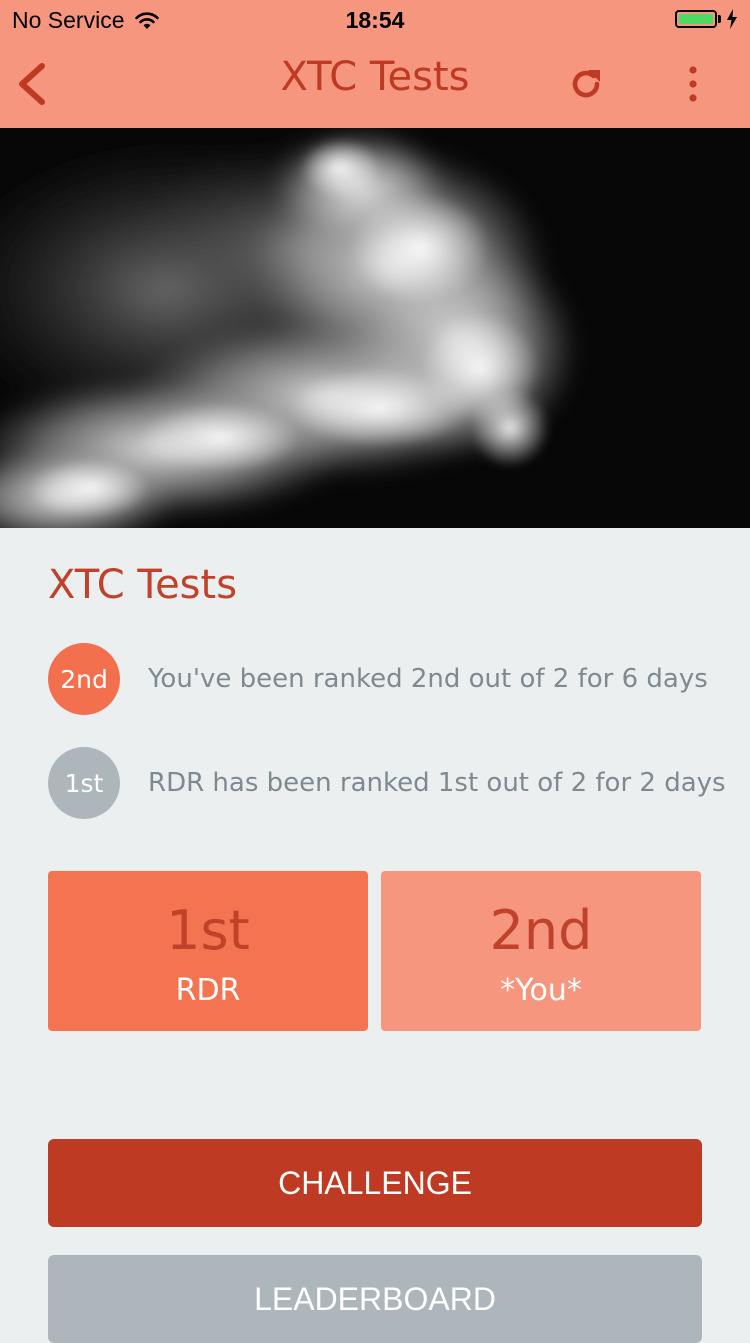 The height and width of the screenshot is (1343, 750). Describe the element at coordinates (84, 679) in the screenshot. I see `rank-badge: 2nd` at that location.